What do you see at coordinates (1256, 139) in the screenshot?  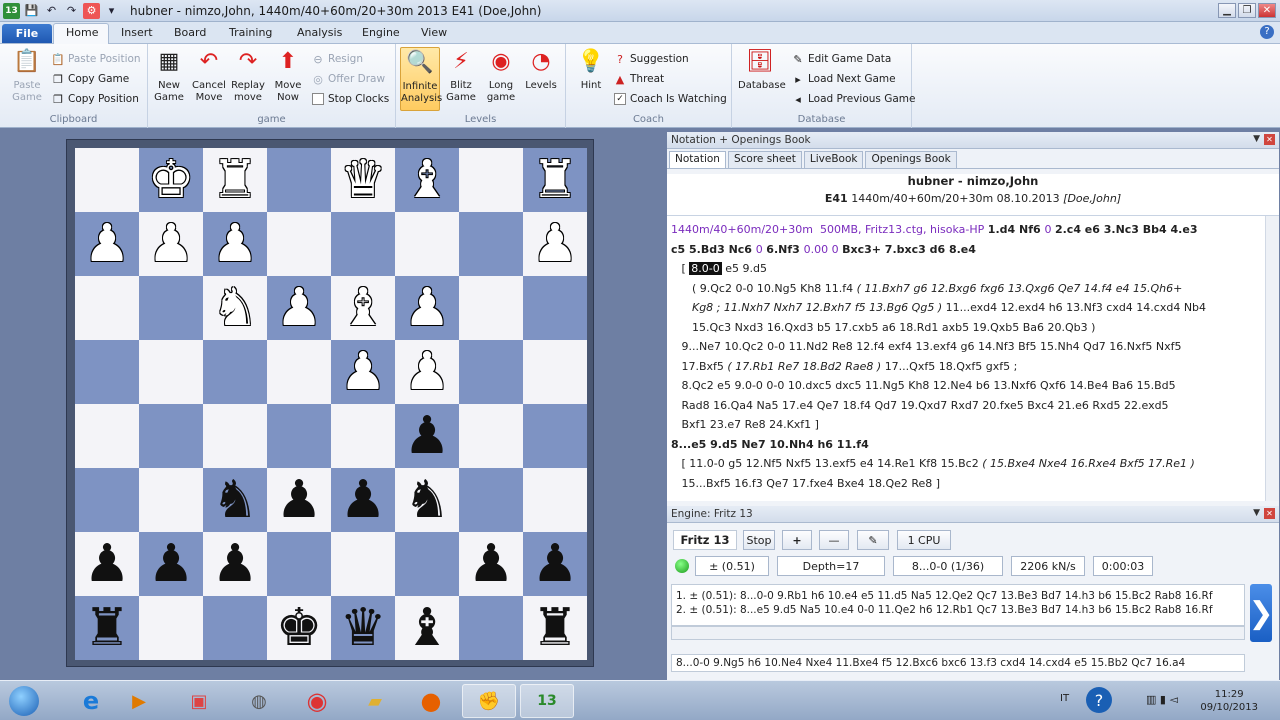 I see `panel-dropdown-icon: ▼` at bounding box center [1256, 139].